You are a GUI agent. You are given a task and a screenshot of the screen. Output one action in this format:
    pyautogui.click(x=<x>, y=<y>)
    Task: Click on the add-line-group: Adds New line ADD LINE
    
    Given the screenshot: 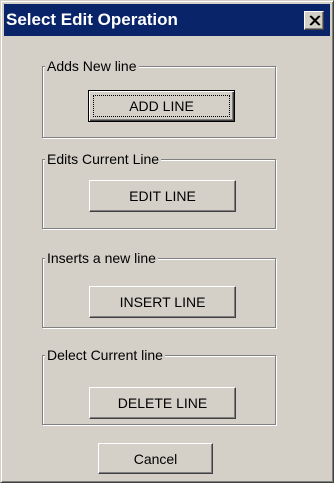 What is the action you would take?
    pyautogui.click(x=159, y=97)
    